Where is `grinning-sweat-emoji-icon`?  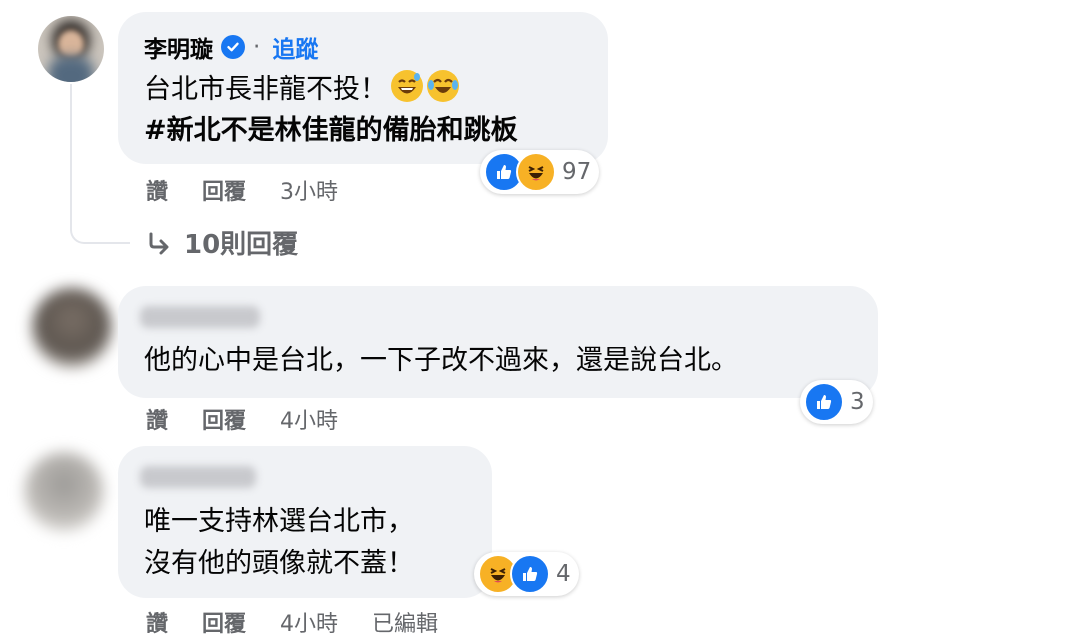 grinning-sweat-emoji-icon is located at coordinates (407, 86).